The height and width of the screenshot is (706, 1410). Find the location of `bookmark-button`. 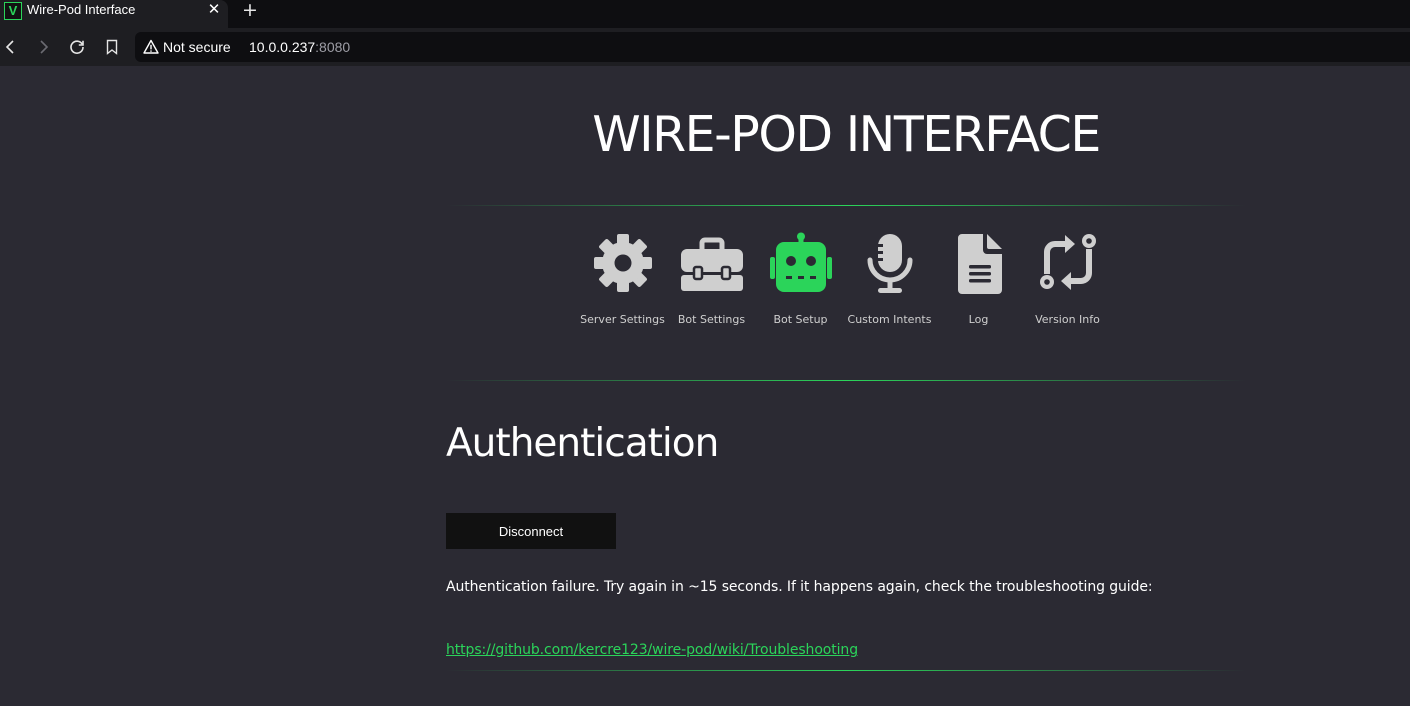

bookmark-button is located at coordinates (112, 47).